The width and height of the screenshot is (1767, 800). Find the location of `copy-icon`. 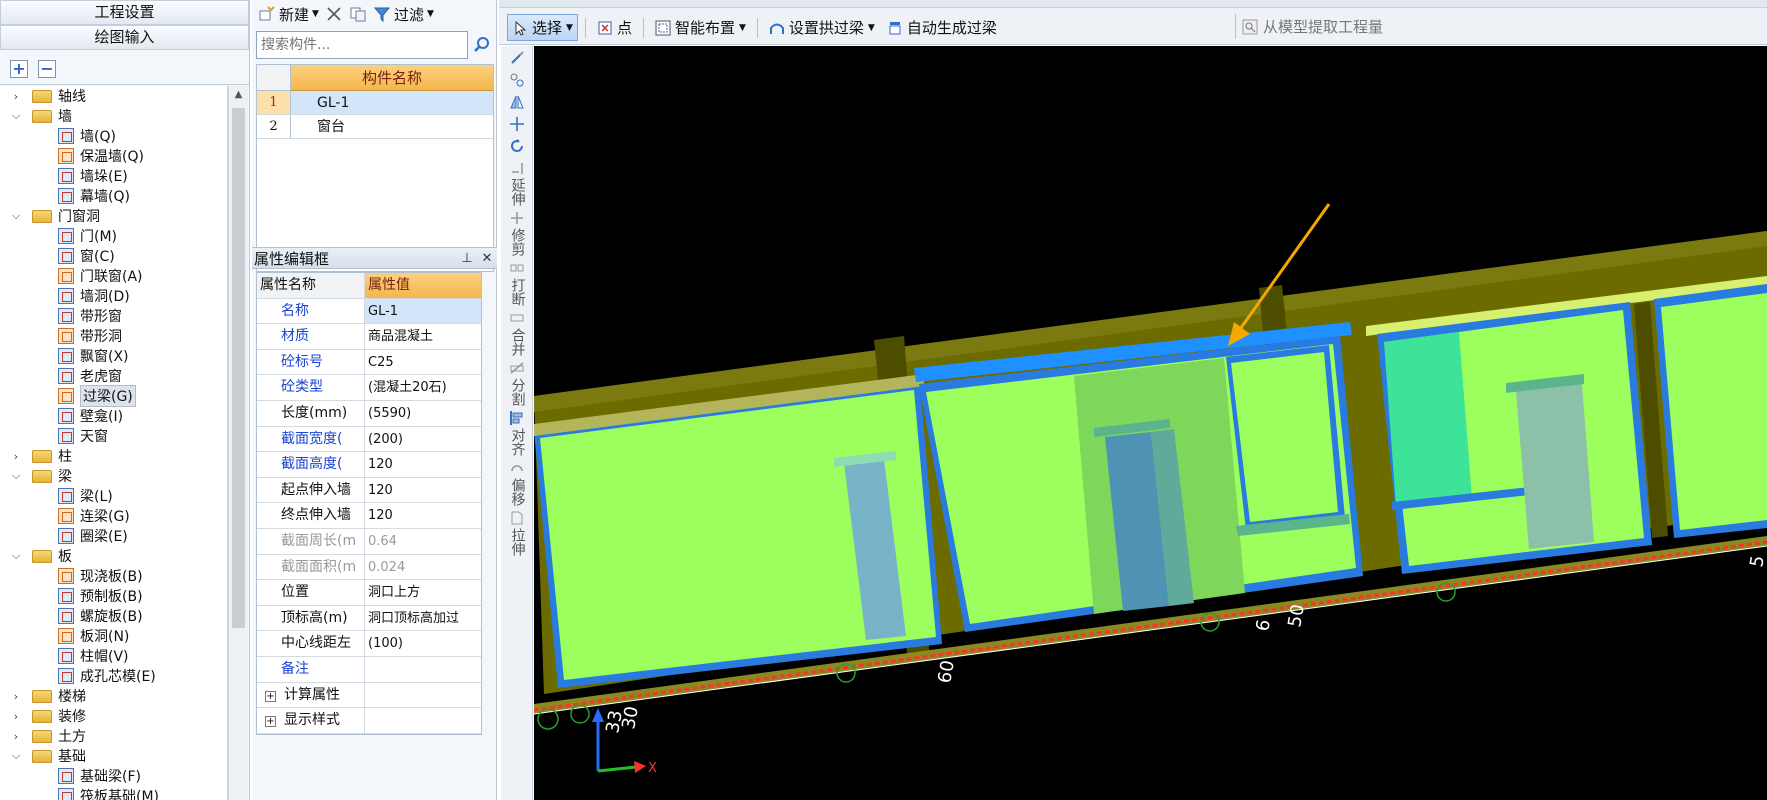

copy-icon is located at coordinates (358, 14).